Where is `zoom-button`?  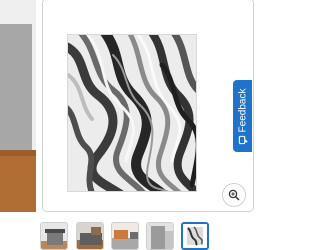 zoom-button is located at coordinates (234, 195).